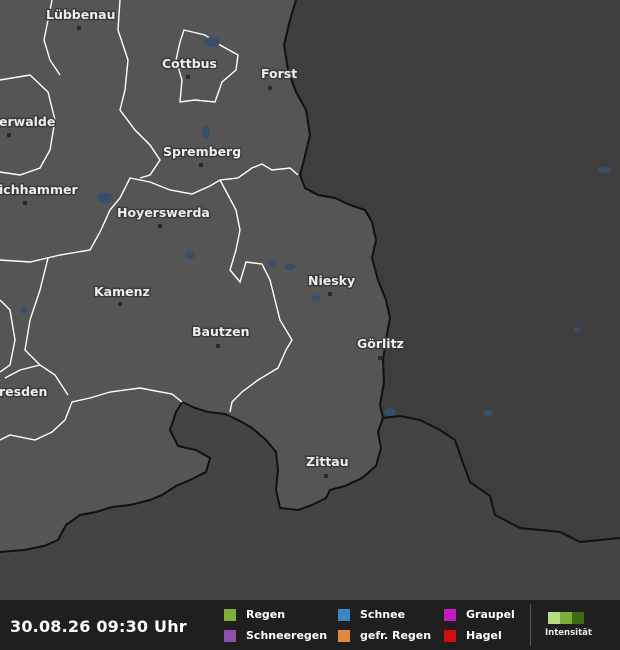 The image size is (620, 650). Describe the element at coordinates (568, 633) in the screenshot. I see `intensity-label: Intensität` at that location.